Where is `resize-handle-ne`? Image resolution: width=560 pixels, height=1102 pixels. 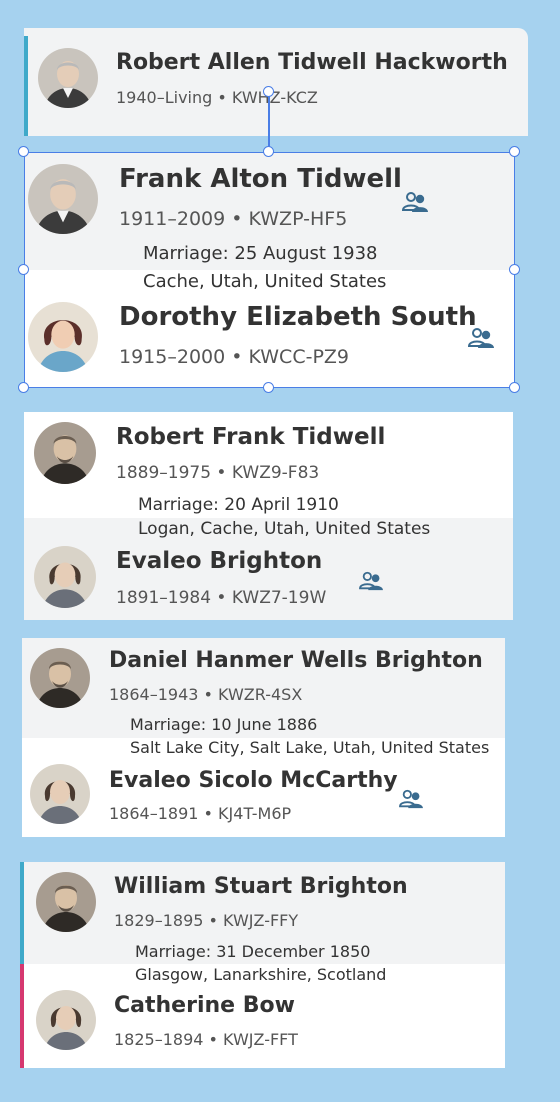 resize-handle-ne is located at coordinates (514, 151).